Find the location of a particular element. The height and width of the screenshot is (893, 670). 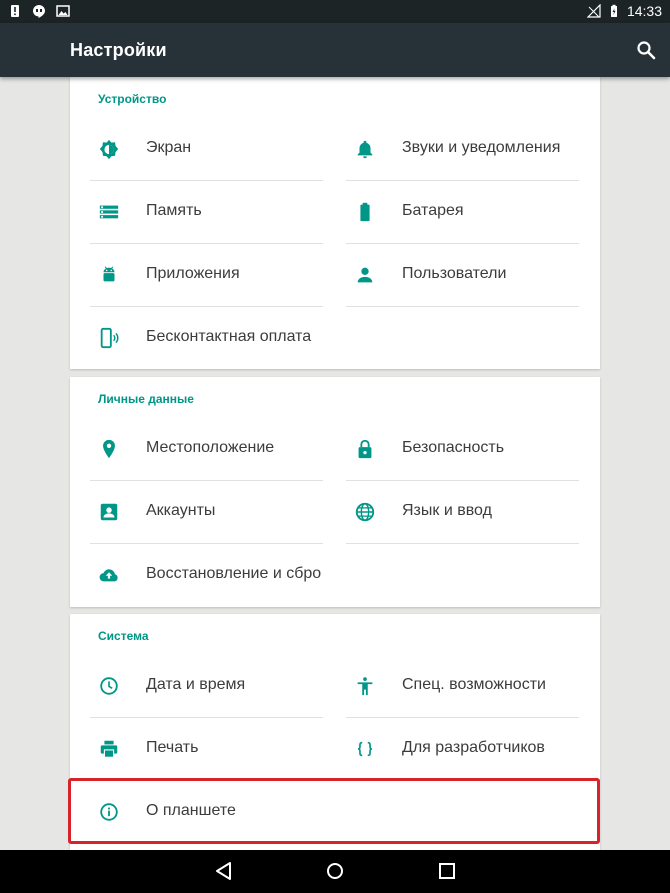

item-label: Дата и время is located at coordinates (196, 684).